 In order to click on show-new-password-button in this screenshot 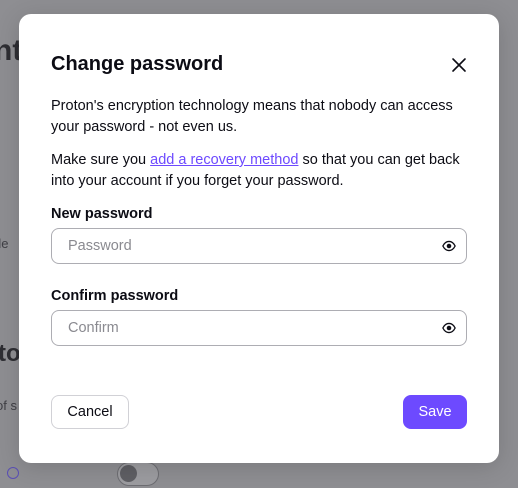, I will do `click(449, 246)`.